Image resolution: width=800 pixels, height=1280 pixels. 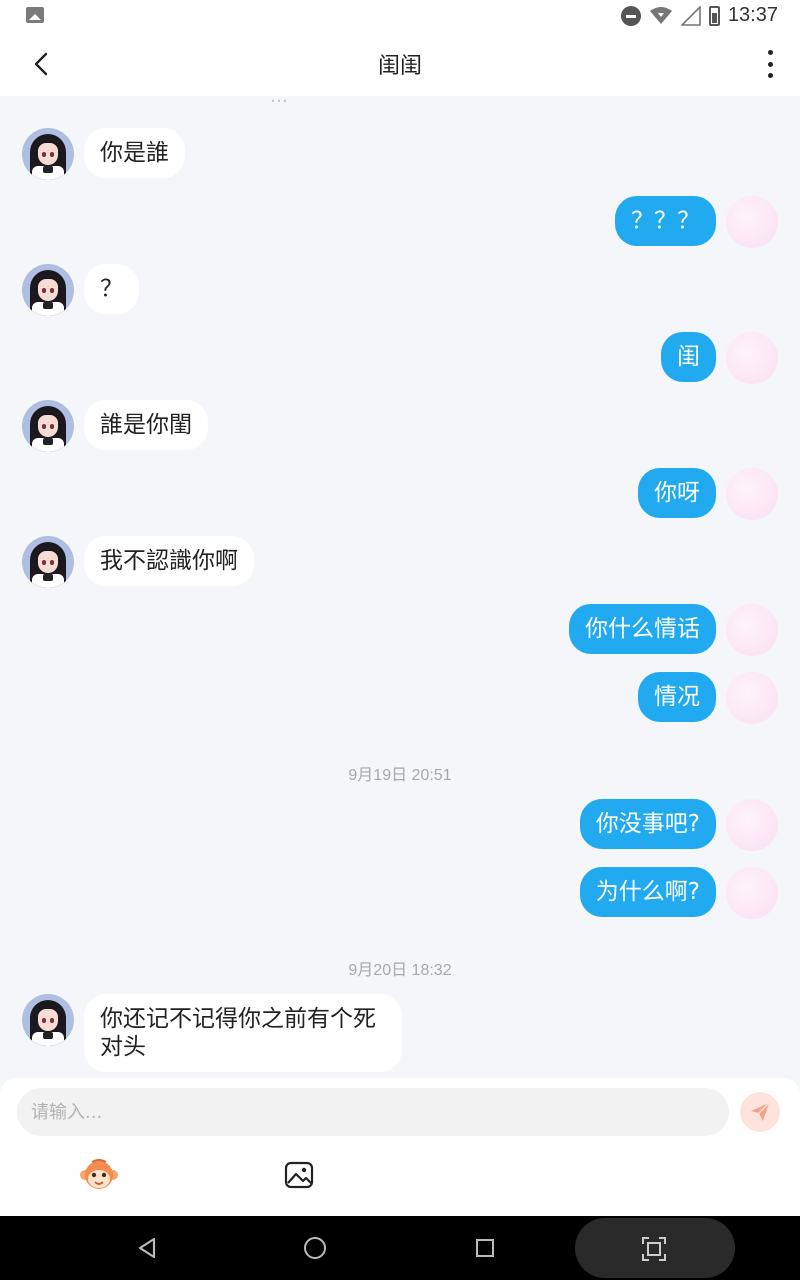 What do you see at coordinates (677, 697) in the screenshot?
I see `outgoing-message: 情况` at bounding box center [677, 697].